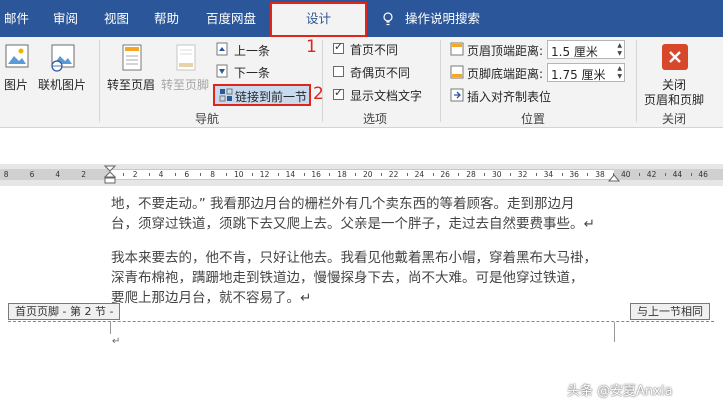 This screenshot has width=723, height=413. What do you see at coordinates (626, 174) in the screenshot?
I see `ruler-number: 40` at bounding box center [626, 174].